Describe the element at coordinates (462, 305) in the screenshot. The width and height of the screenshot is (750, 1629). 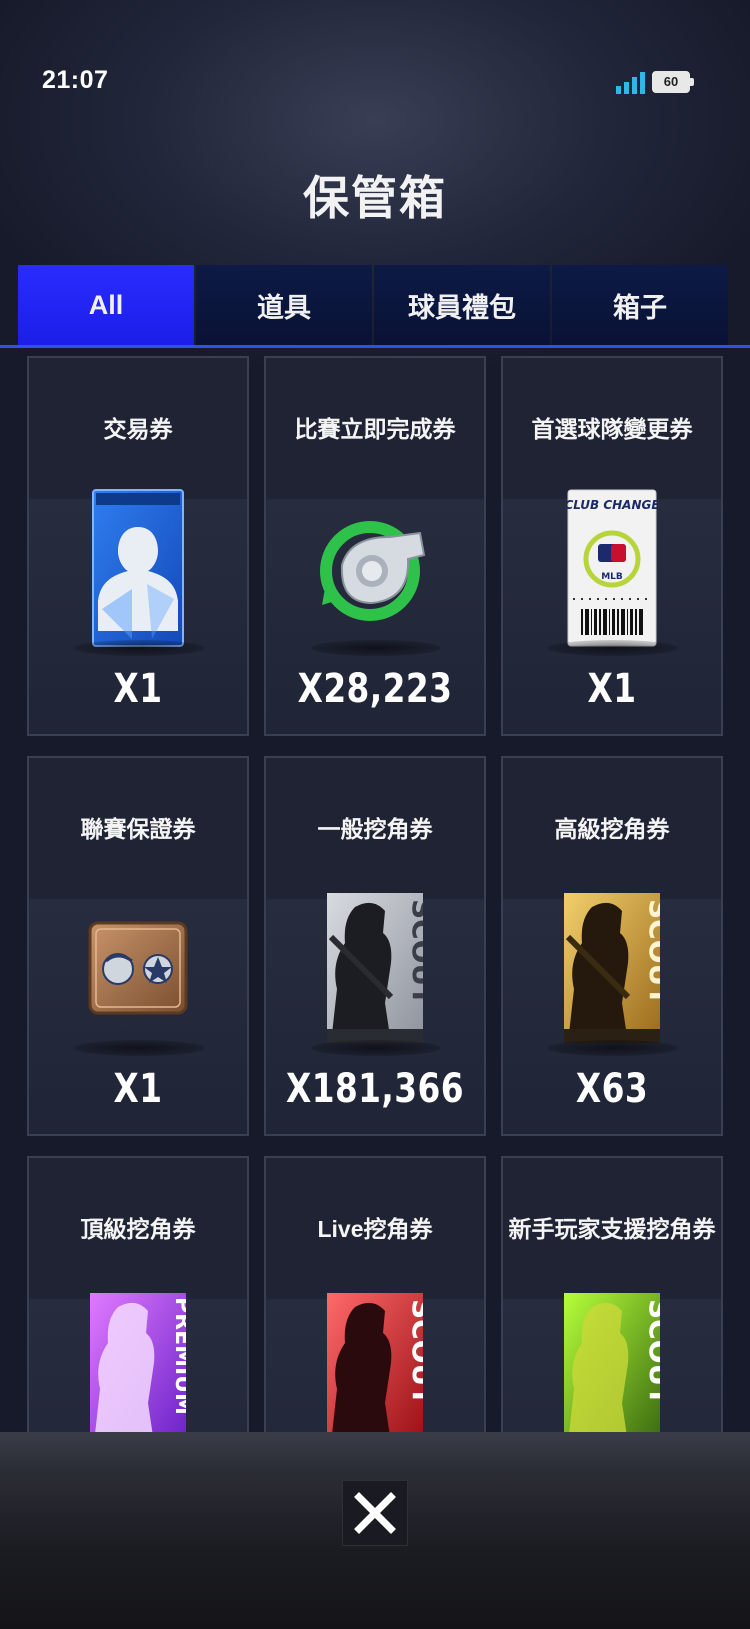
I see `tab-player-packs: 球員禮包` at that location.